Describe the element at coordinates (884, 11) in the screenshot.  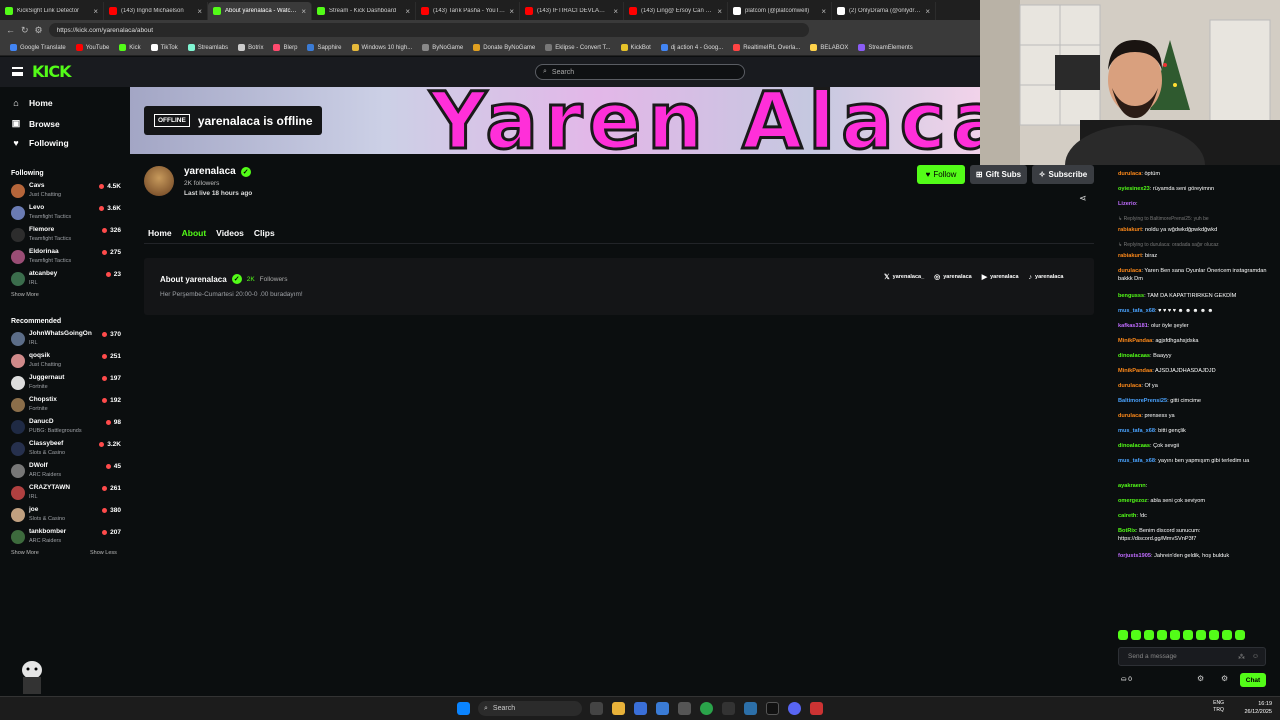
I see `browser-tab: (2) OnlyDrama (@onlydrama) ×` at that location.